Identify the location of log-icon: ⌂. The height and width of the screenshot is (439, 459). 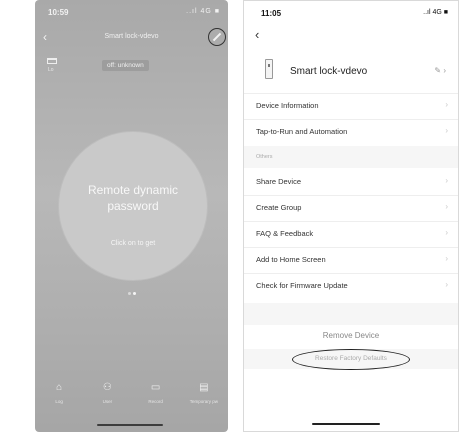
(59, 387).